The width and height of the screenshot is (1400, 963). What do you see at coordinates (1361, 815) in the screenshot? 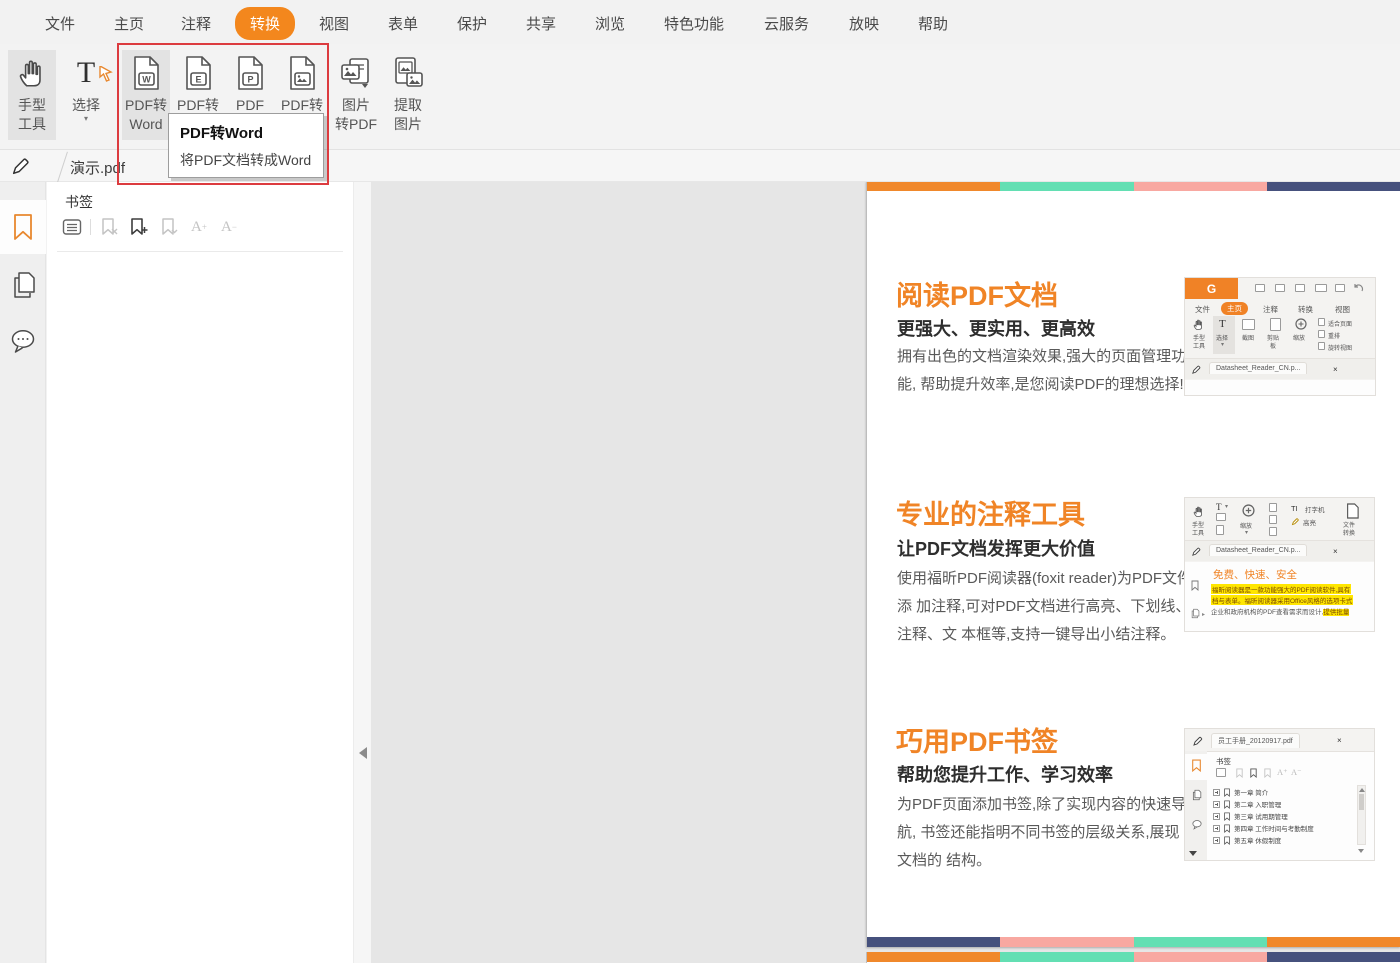
I see `mini-scrollbar` at bounding box center [1361, 815].